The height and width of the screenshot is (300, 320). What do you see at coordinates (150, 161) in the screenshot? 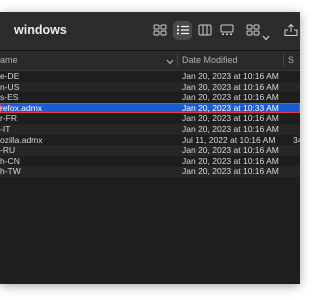
I see `file-row: h-CN Jan 20, 2023 at 10:16 AM` at bounding box center [150, 161].